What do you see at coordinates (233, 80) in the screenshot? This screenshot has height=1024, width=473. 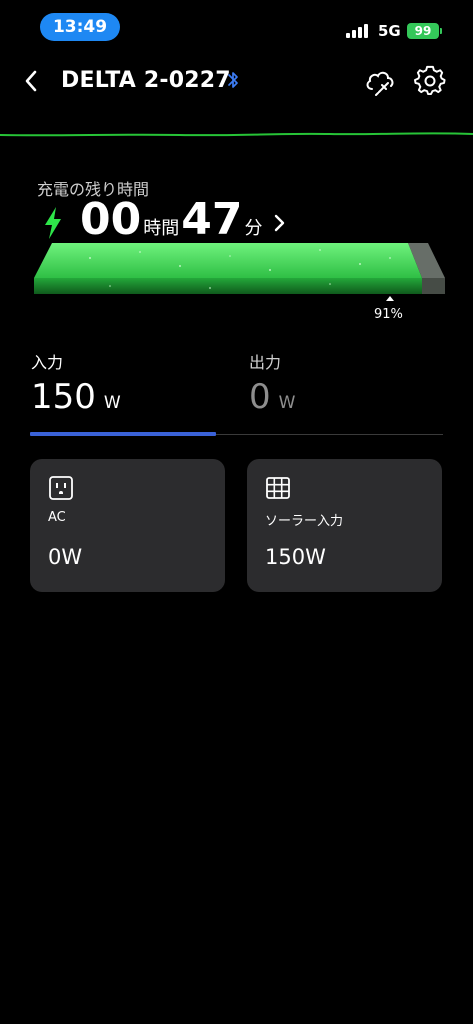 I see `bluetooth-icon` at bounding box center [233, 80].